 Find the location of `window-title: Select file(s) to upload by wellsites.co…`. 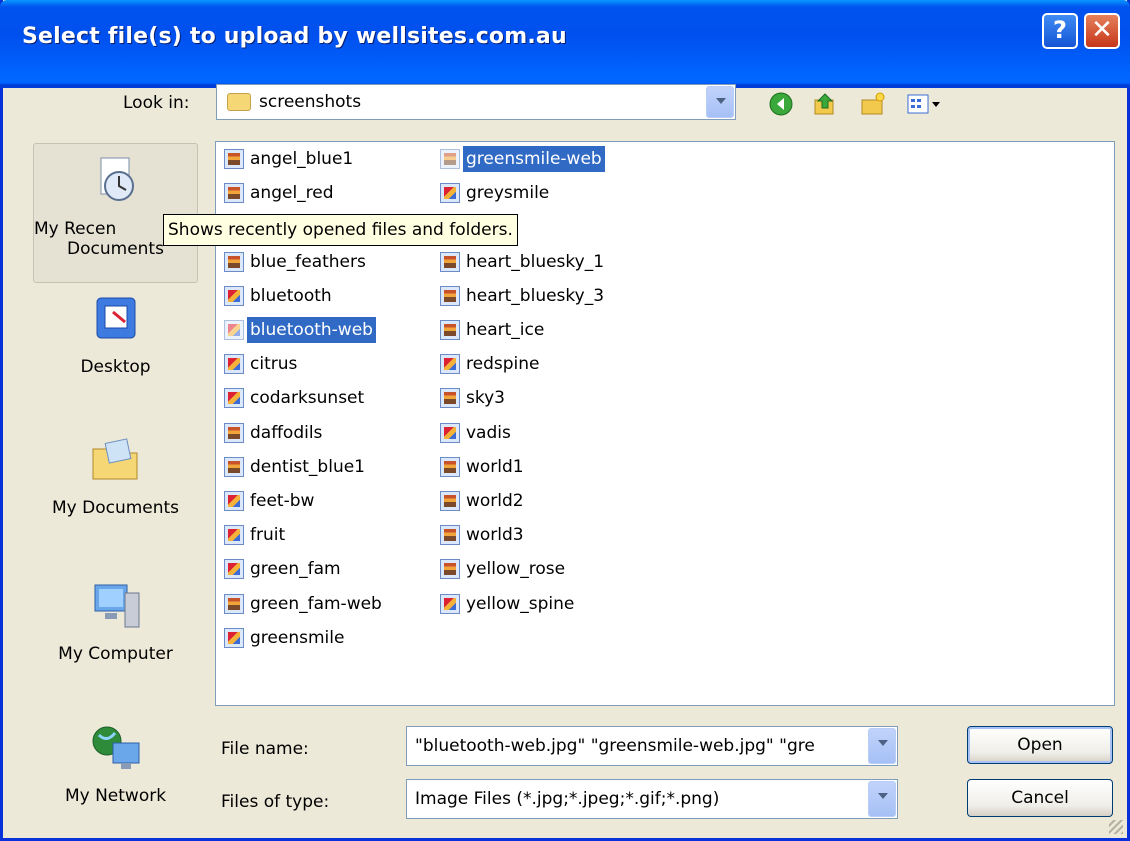

window-title: Select file(s) to upload by wellsites.co… is located at coordinates (294, 36).